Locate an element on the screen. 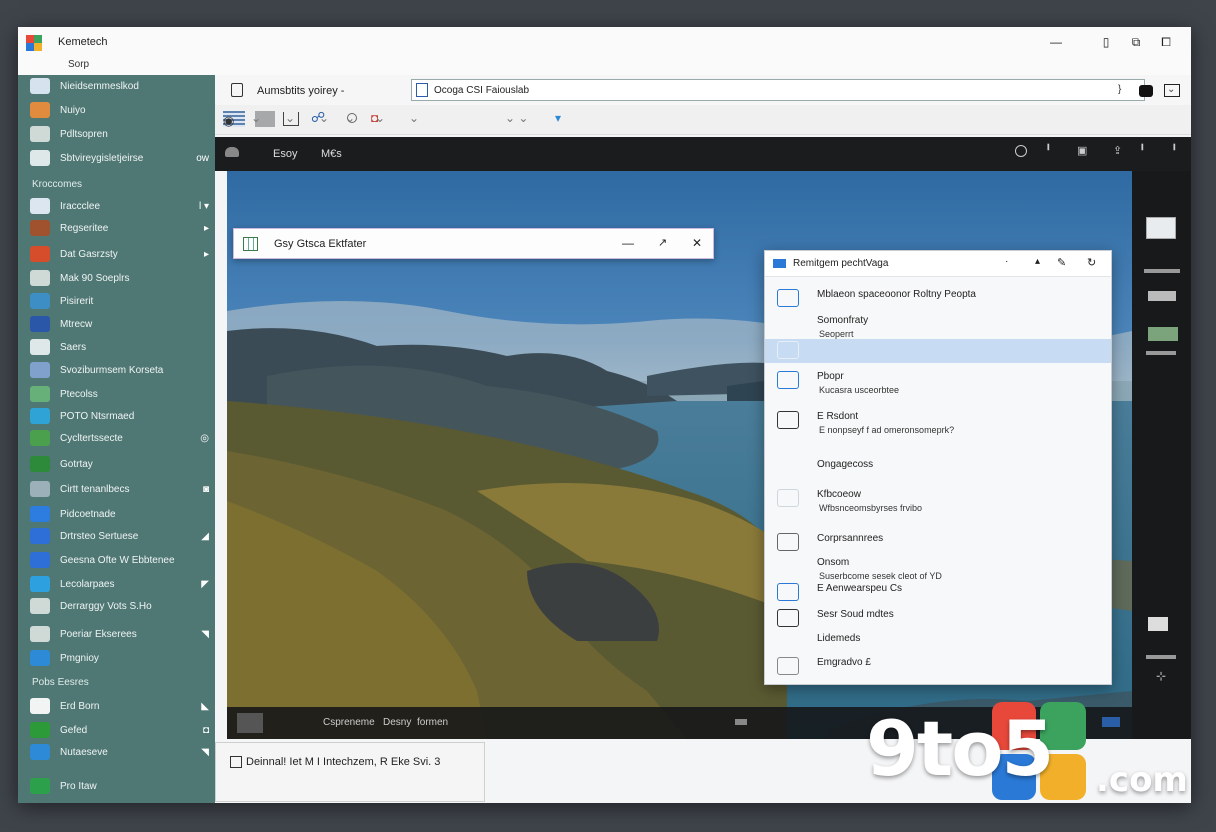  popup-arrow-icon: ▴ is located at coordinates (1037, 261).